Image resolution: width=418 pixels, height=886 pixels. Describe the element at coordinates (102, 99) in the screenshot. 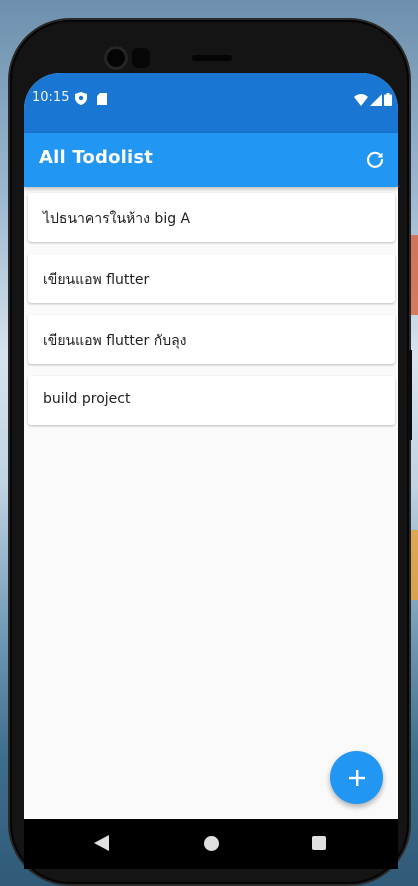

I see `sd-card-icon` at that location.